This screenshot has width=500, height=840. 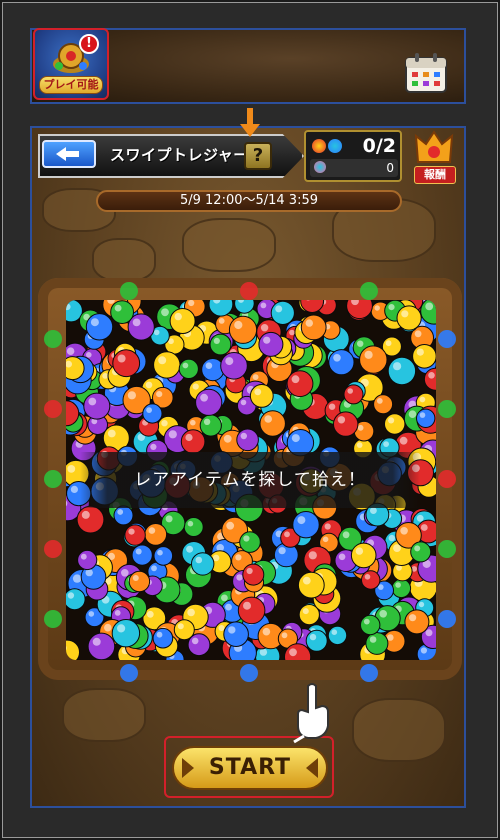 I want to click on found-count: 0/2, so click(x=379, y=146).